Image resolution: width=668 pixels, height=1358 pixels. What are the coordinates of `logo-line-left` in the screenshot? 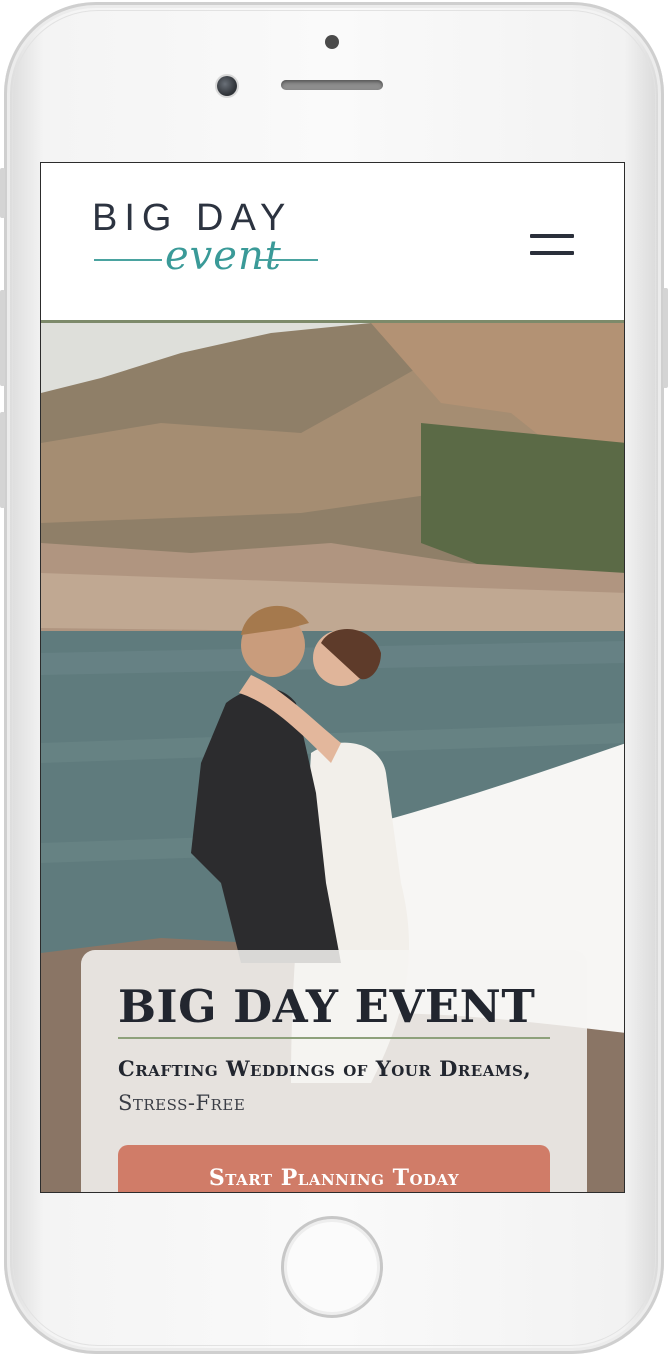 It's located at (128, 260).